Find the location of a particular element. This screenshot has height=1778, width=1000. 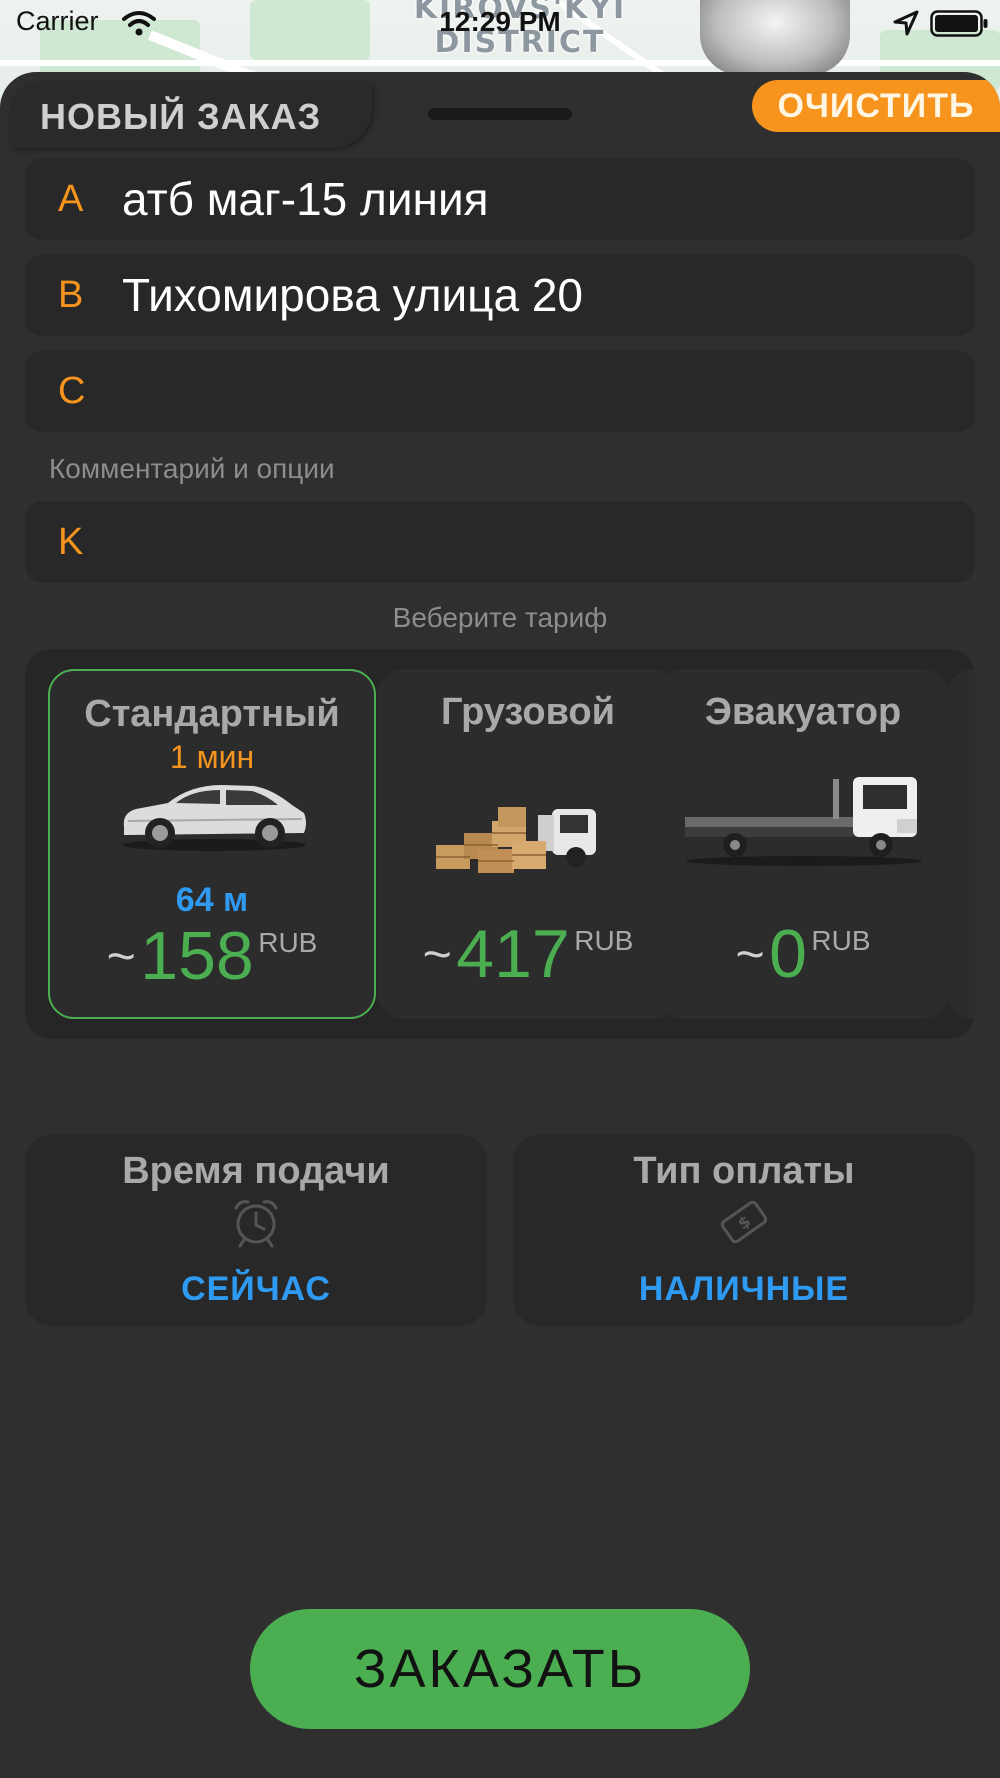

payment-type-option: Тип оплаты $ НАЛИЧНЫЕ is located at coordinates (744, 1230).